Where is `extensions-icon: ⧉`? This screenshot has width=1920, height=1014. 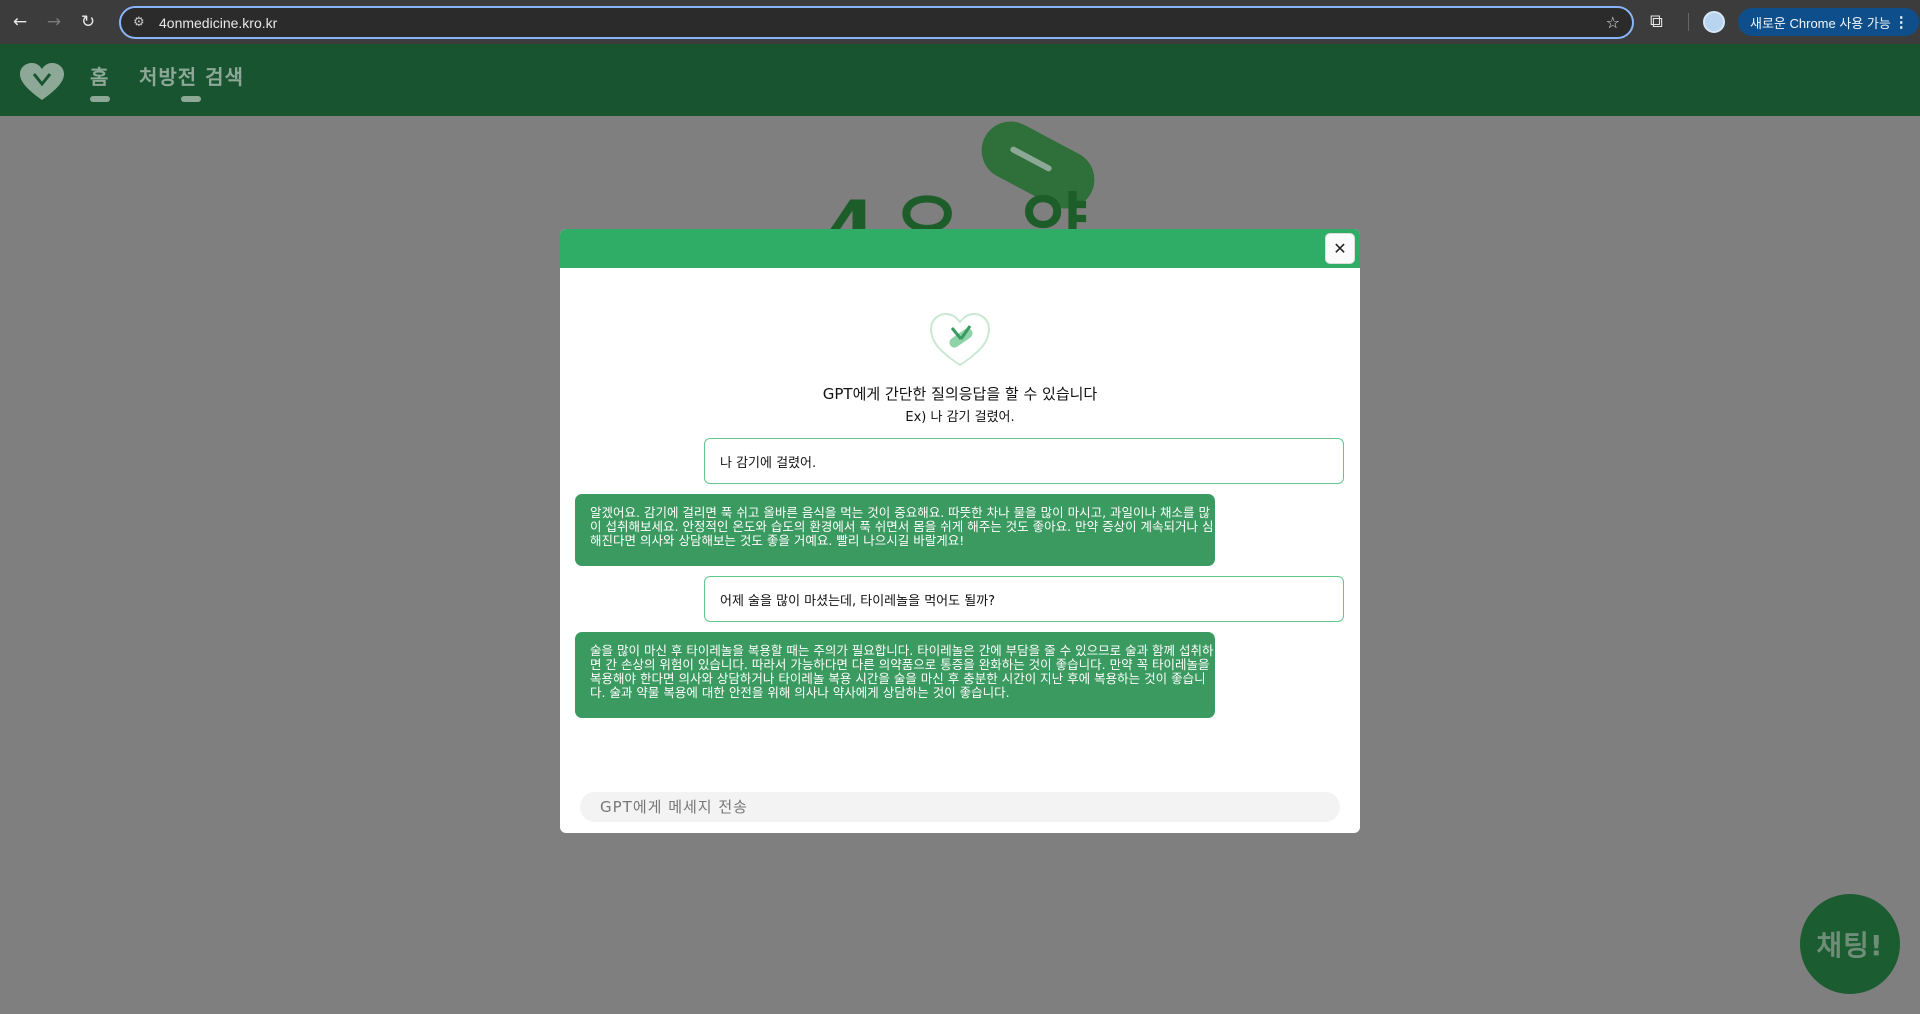 extensions-icon: ⧉ is located at coordinates (1656, 21).